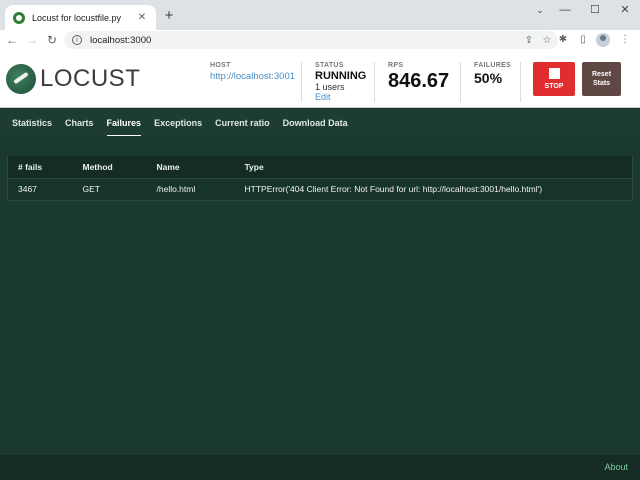 This screenshot has height=480, width=640. What do you see at coordinates (19, 17) in the screenshot?
I see `locust-favicon-icon` at bounding box center [19, 17].